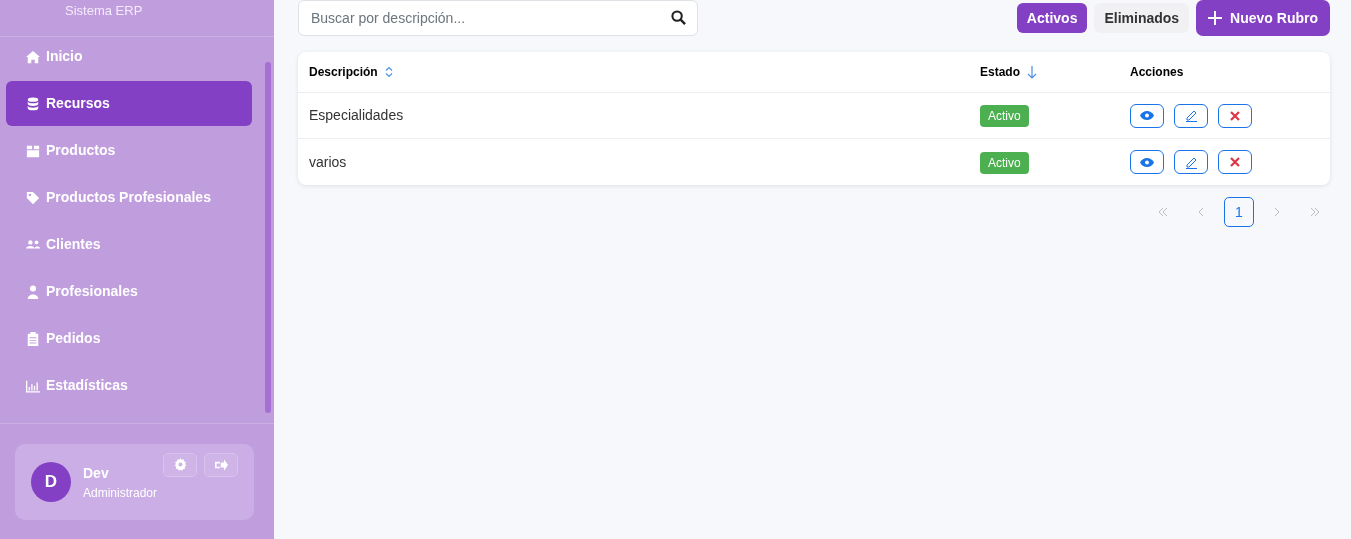  Describe the element at coordinates (129, 385) in the screenshot. I see `sidebar-item: Estadísticas` at that location.